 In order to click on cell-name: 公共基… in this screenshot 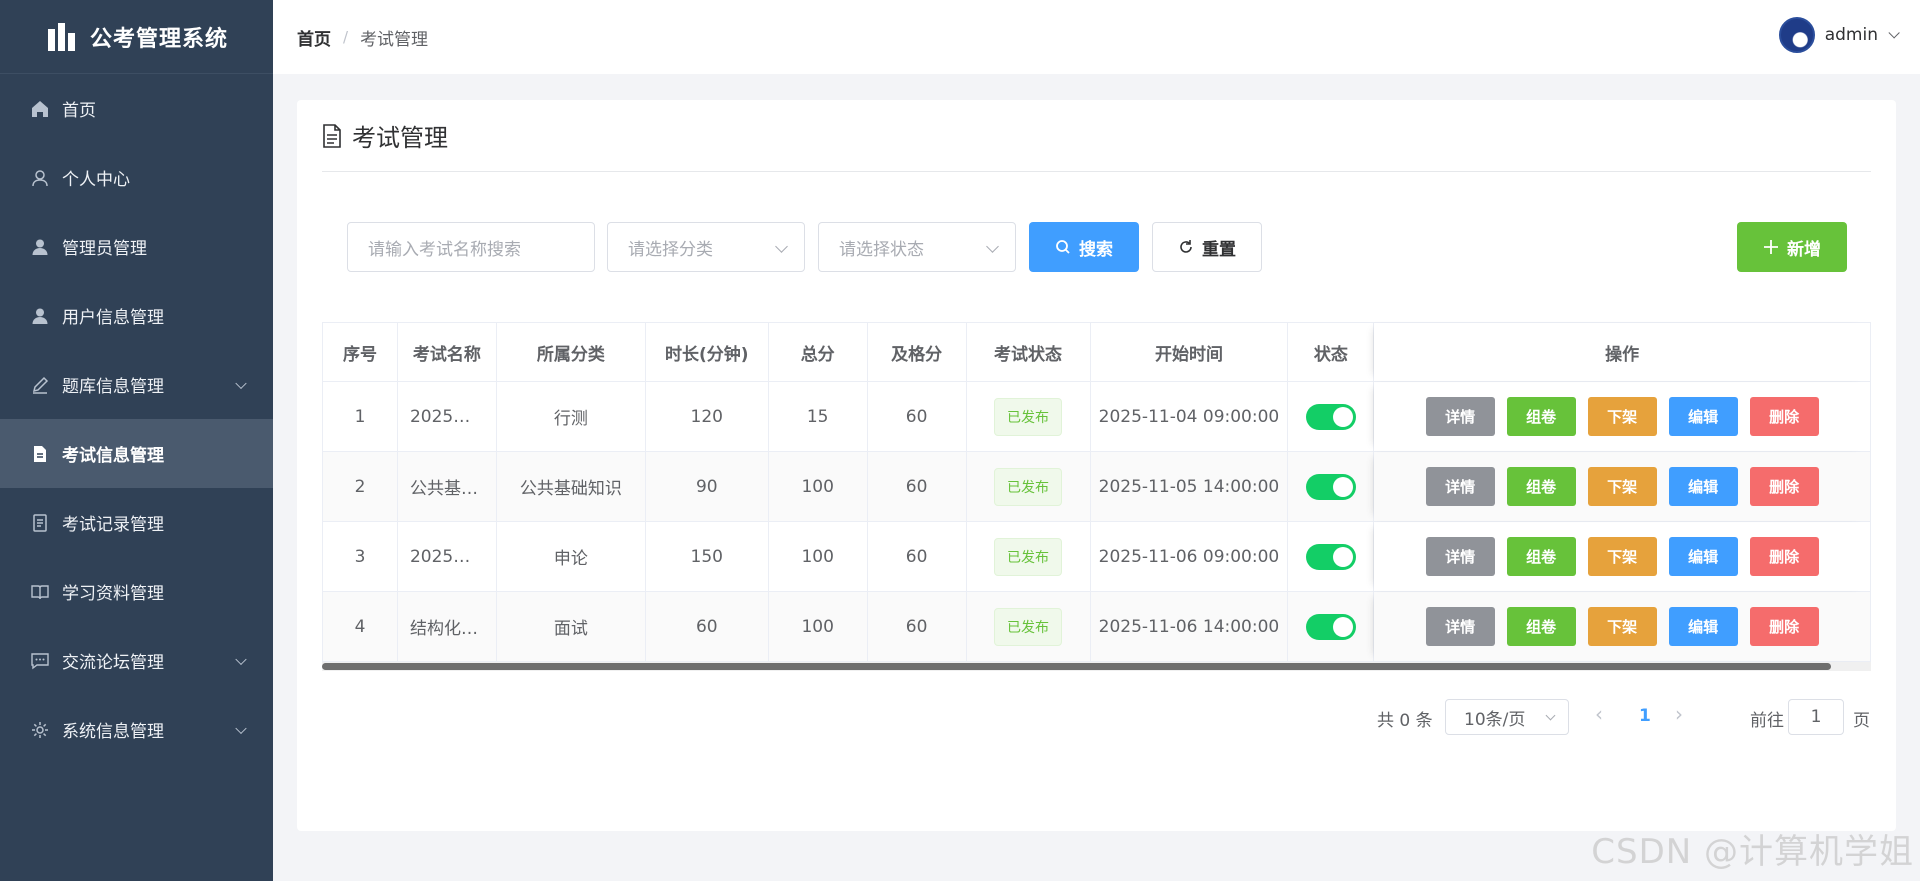, I will do `click(447, 486)`.